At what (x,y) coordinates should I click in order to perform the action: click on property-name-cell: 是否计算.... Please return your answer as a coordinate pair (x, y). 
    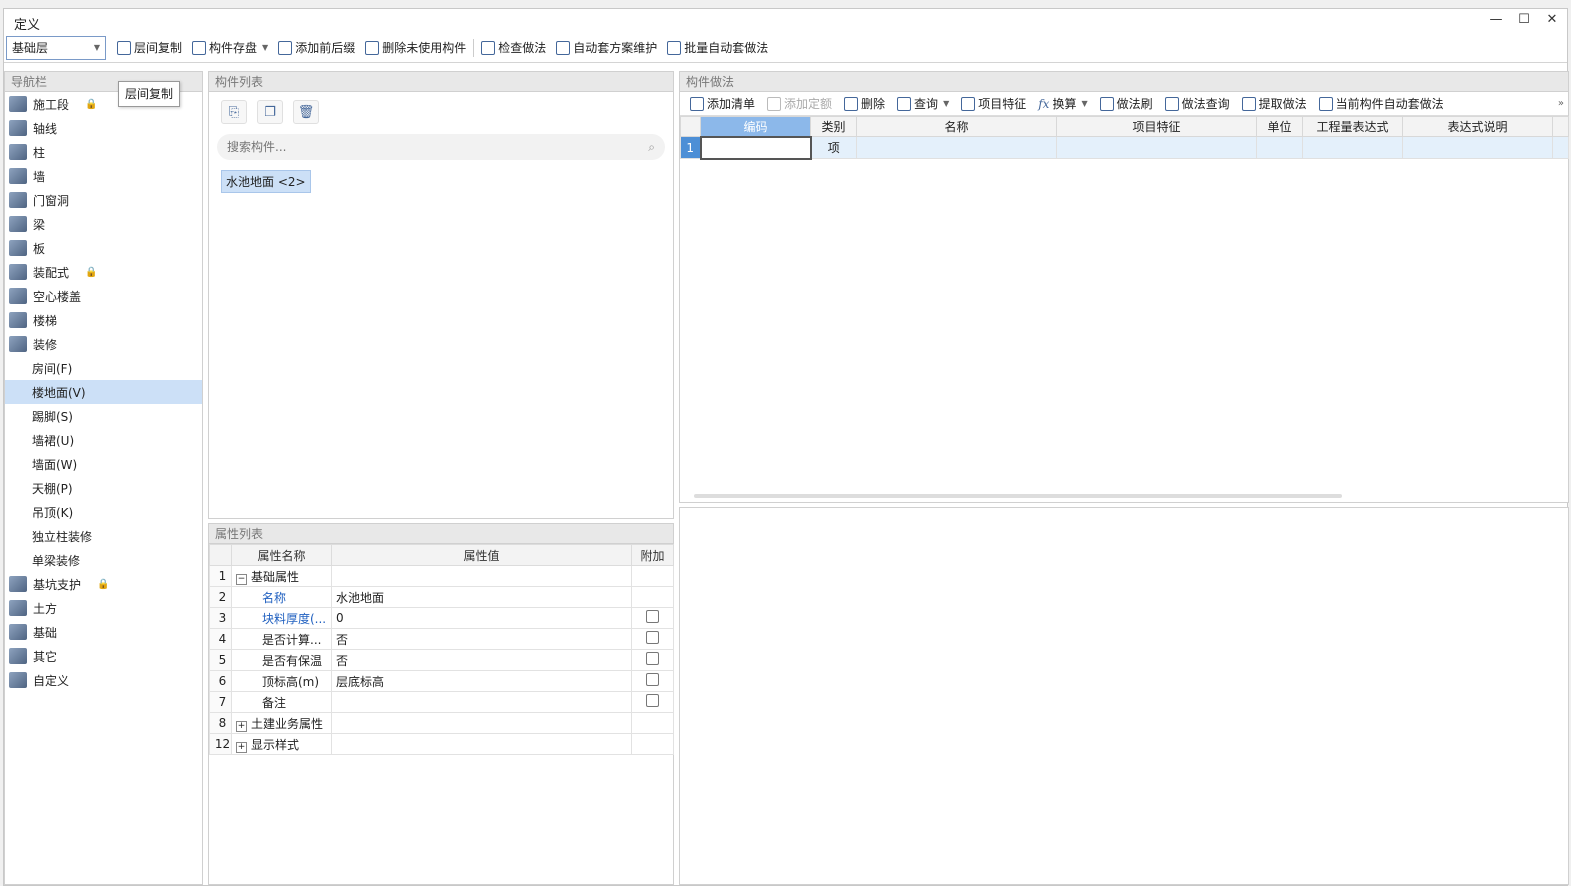
    Looking at the image, I should click on (281, 639).